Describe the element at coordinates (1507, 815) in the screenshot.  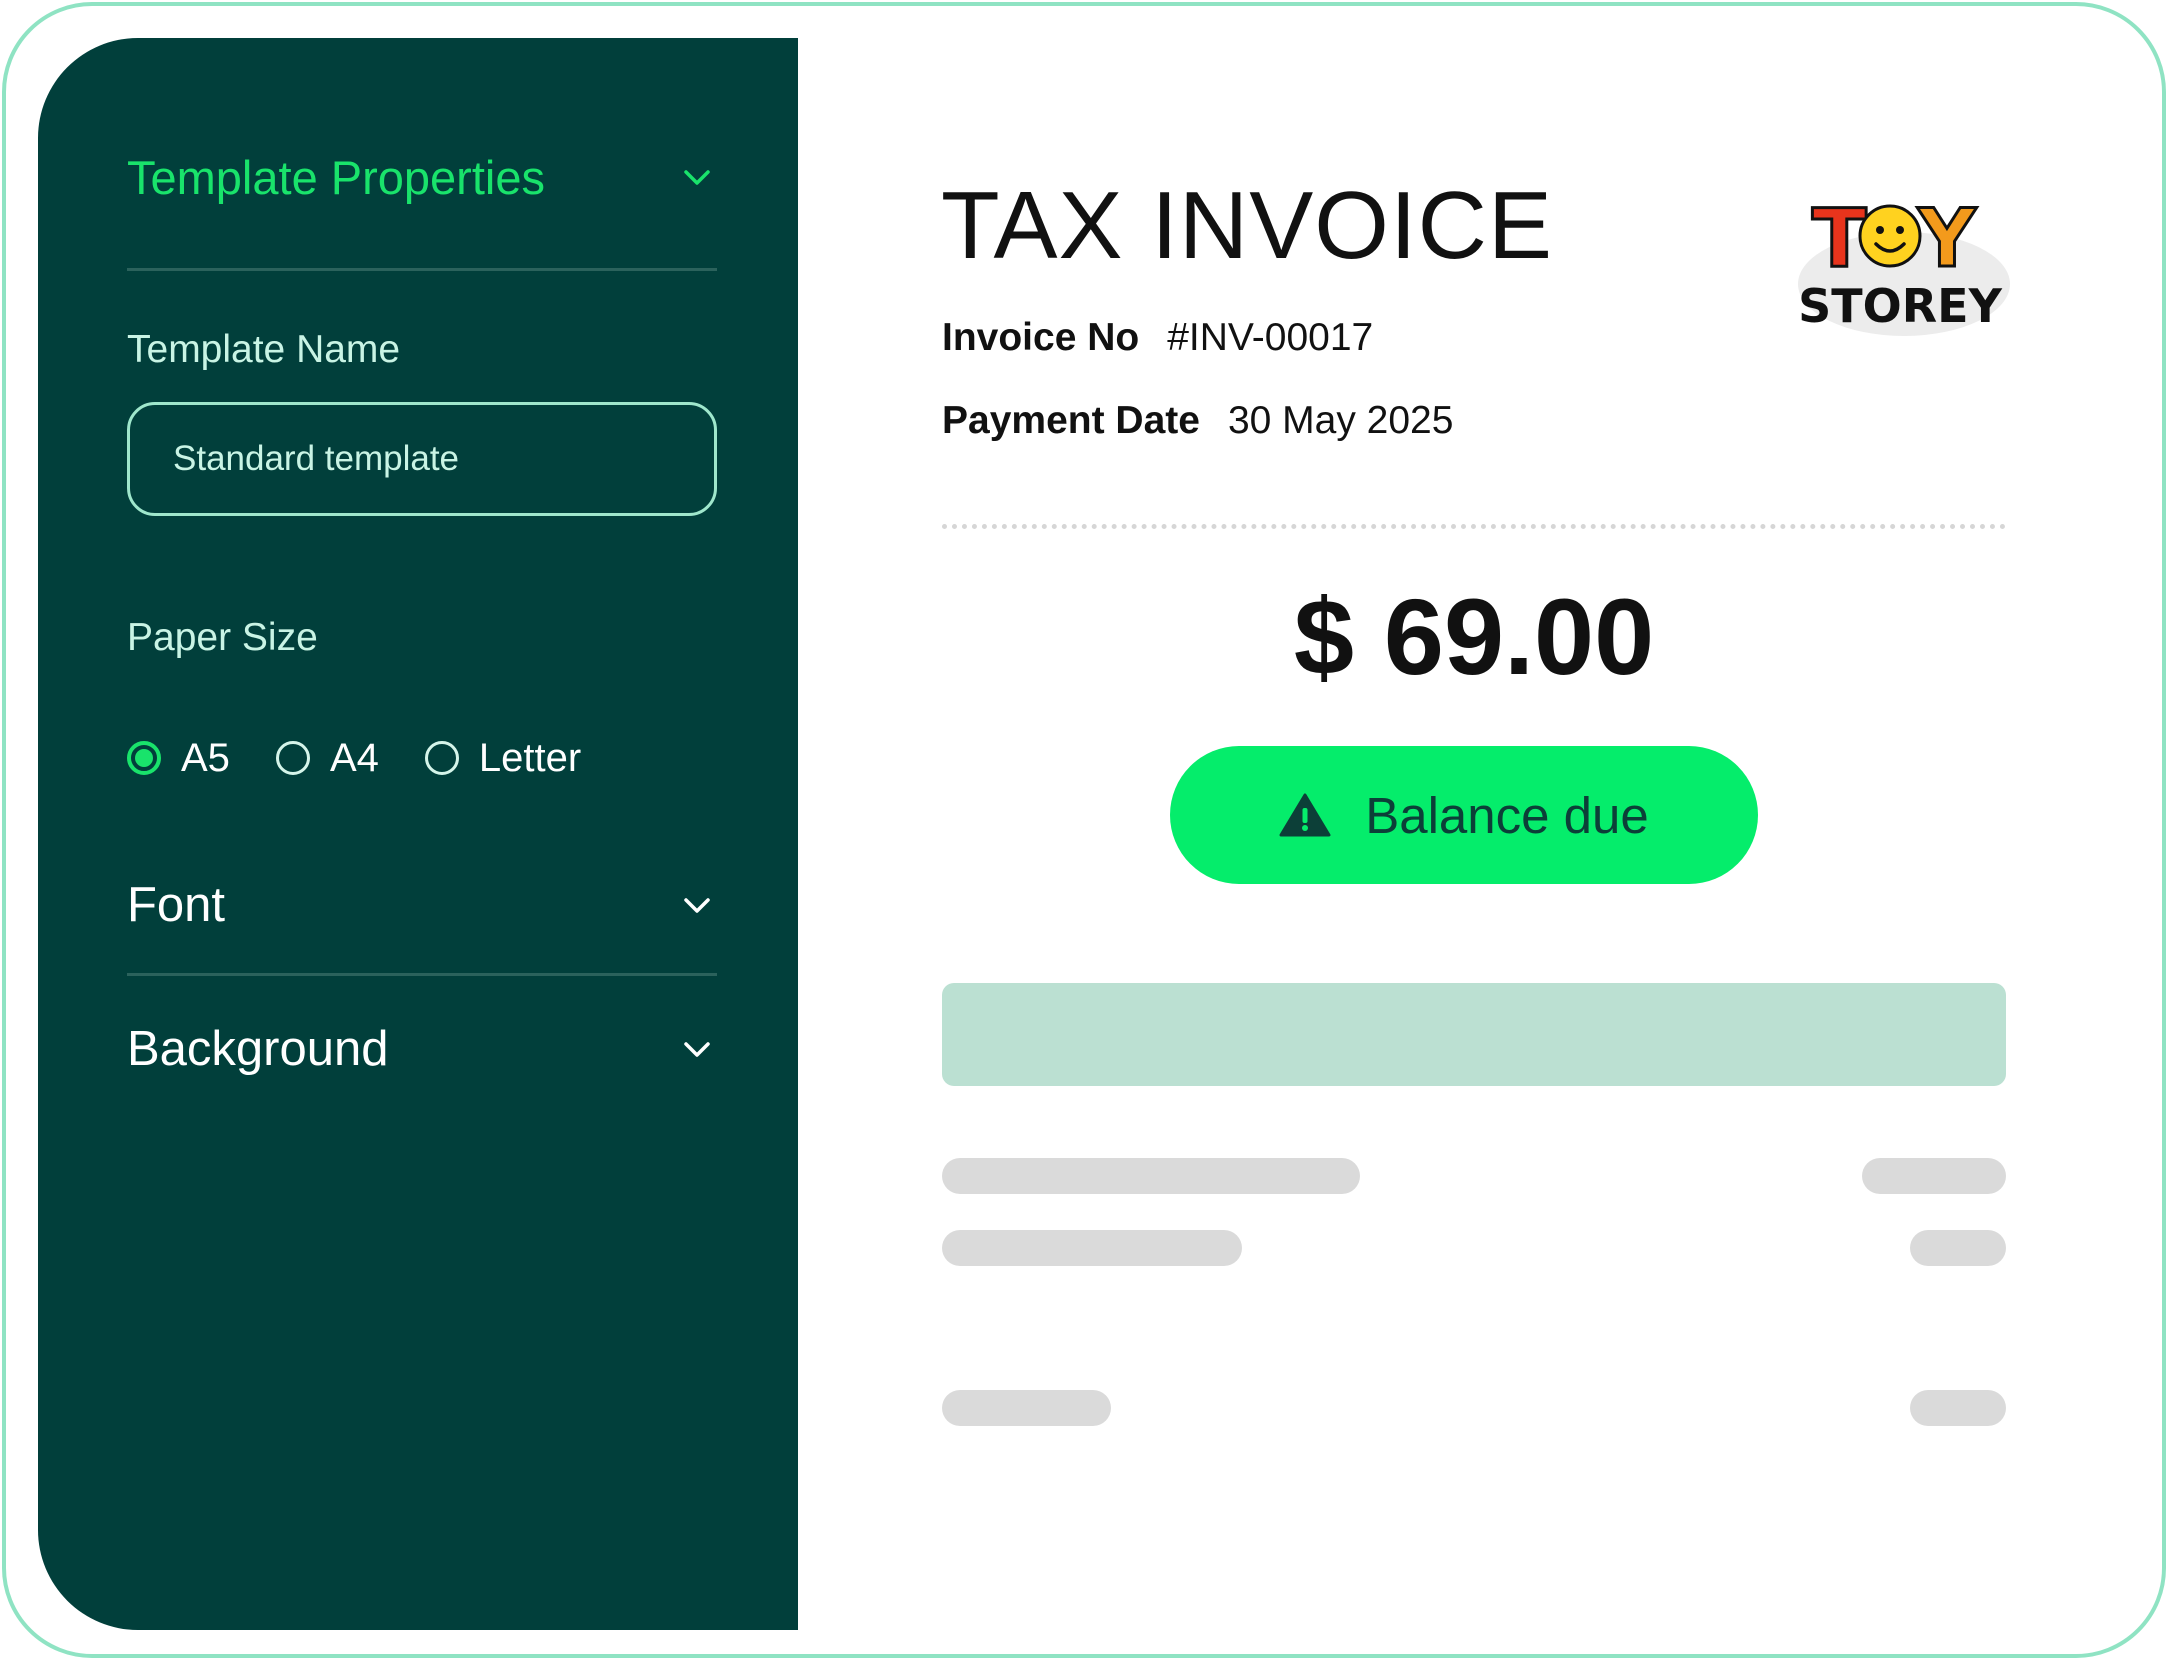
I see `balance-due-text: Balance due` at that location.